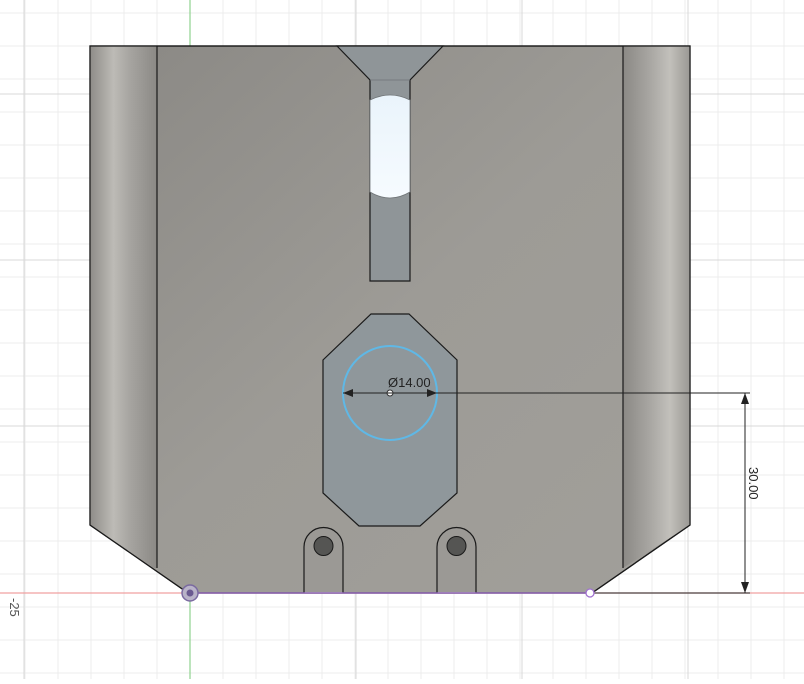 This screenshot has height=684, width=804. What do you see at coordinates (656, 307) in the screenshot?
I see `right-flange` at bounding box center [656, 307].